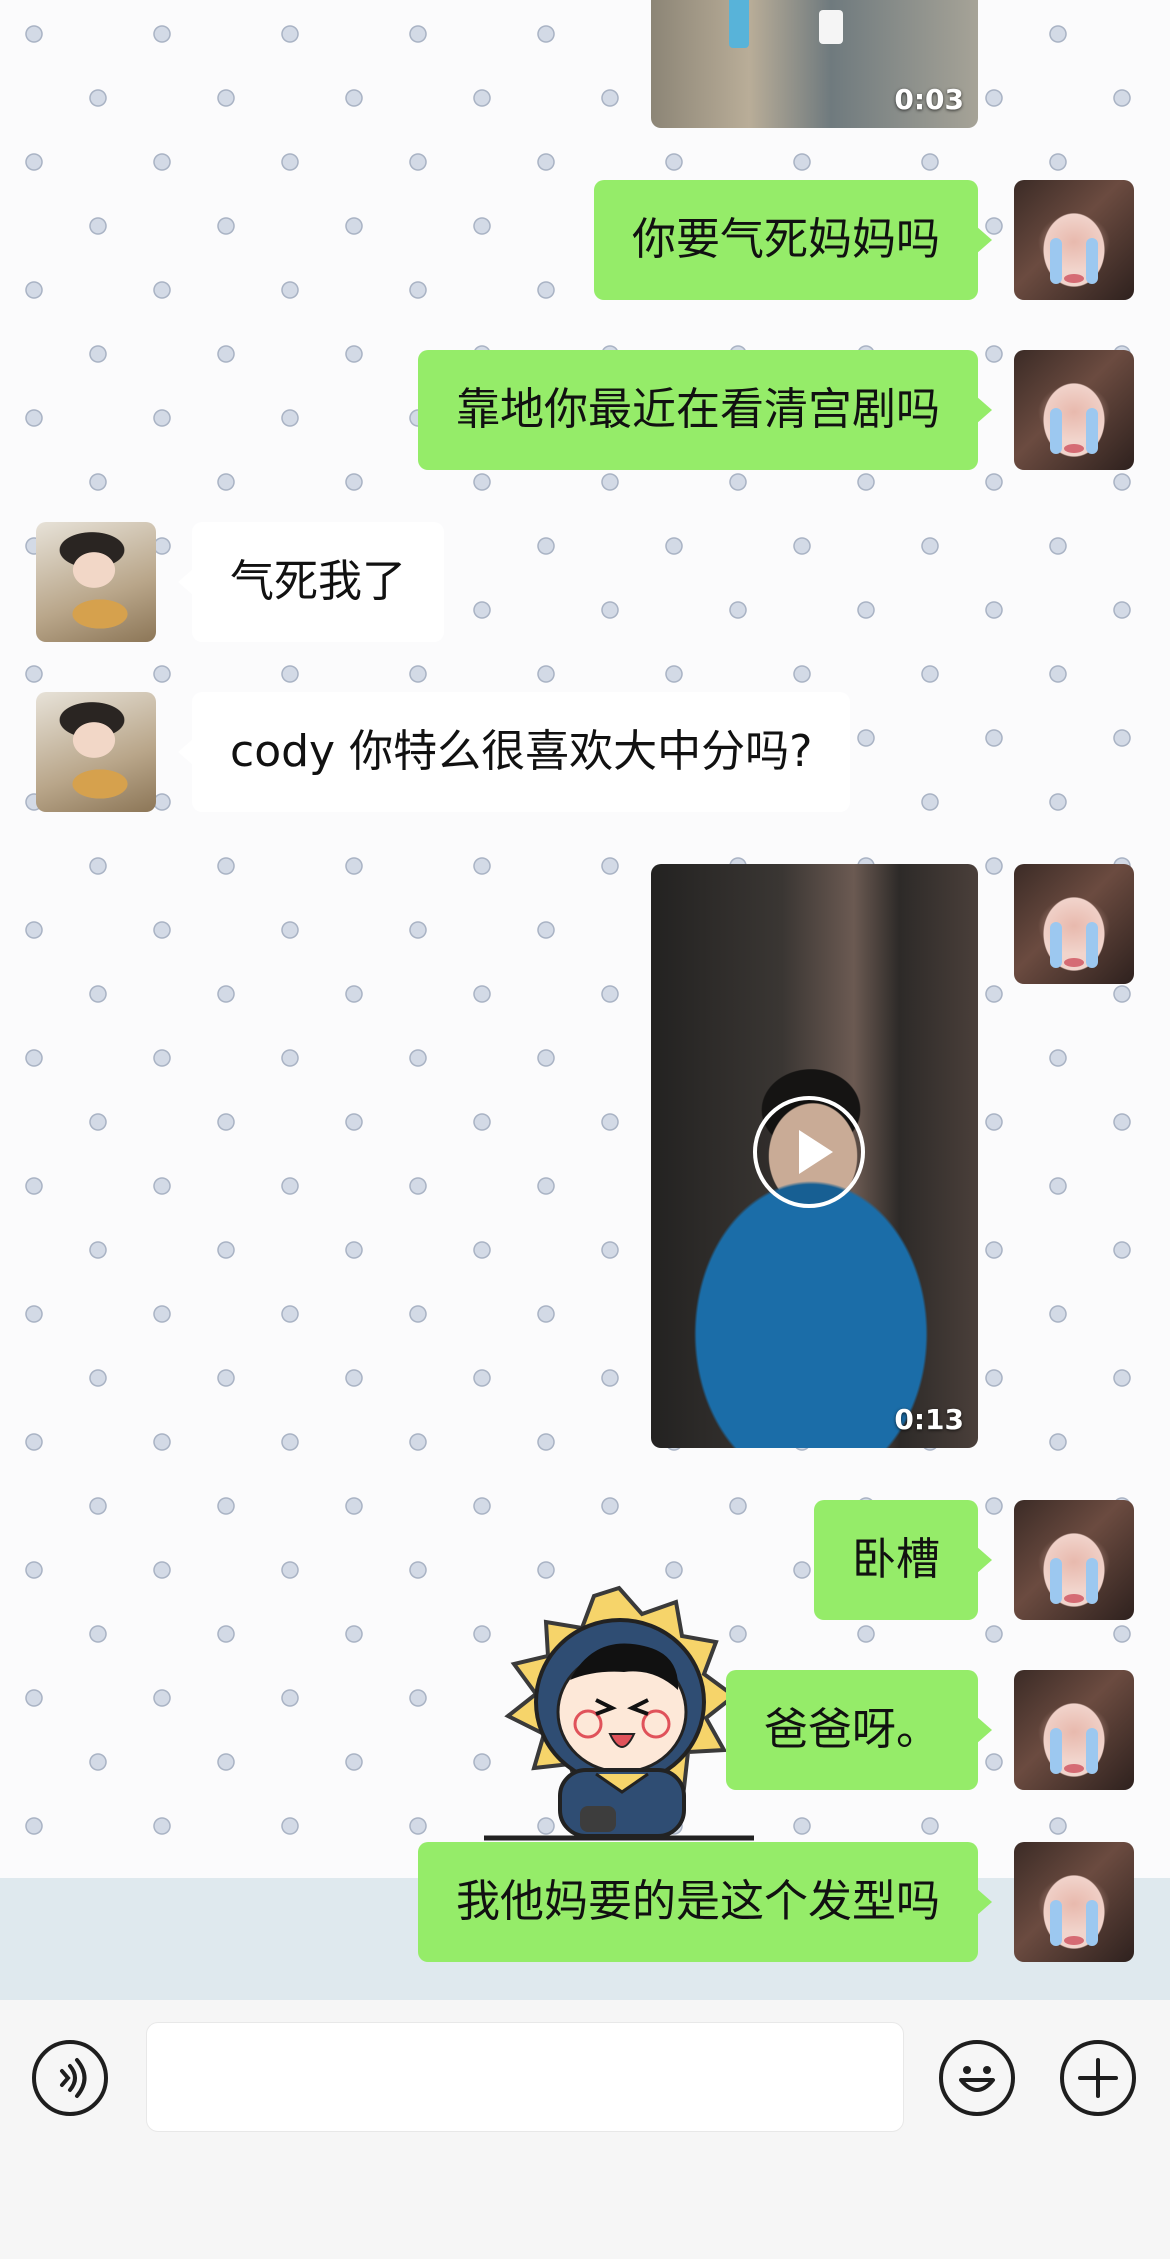 The height and width of the screenshot is (2259, 1170). I want to click on message-bubble-outgoing: 你要气死妈妈吗, so click(793, 240).